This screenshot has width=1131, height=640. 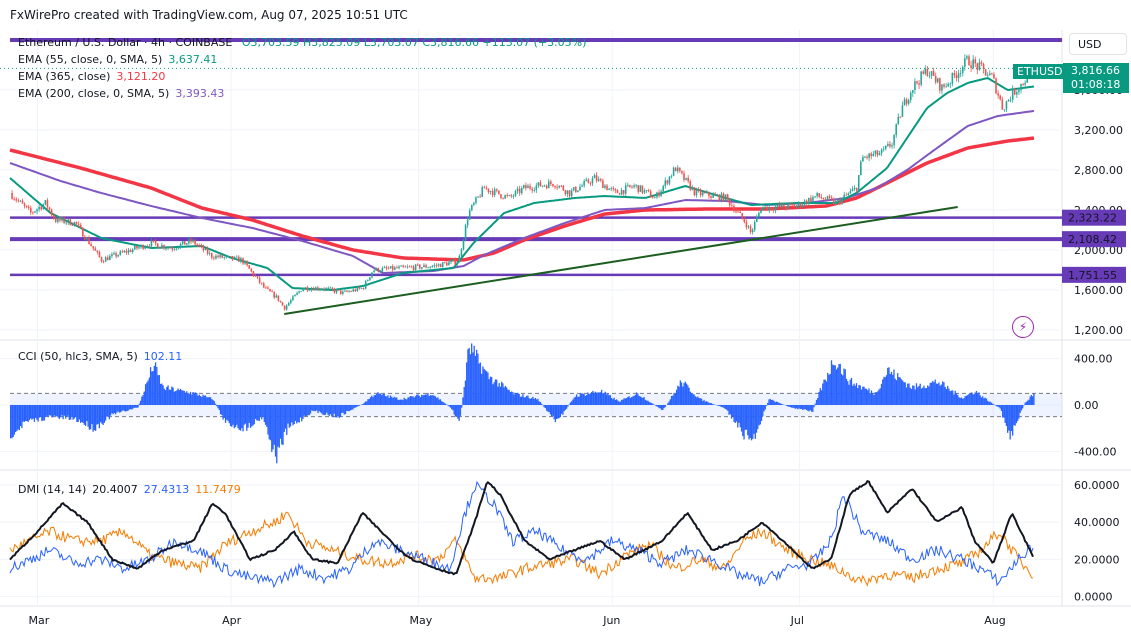 I want to click on symbol-tag: ETHUSD, so click(x=1040, y=71).